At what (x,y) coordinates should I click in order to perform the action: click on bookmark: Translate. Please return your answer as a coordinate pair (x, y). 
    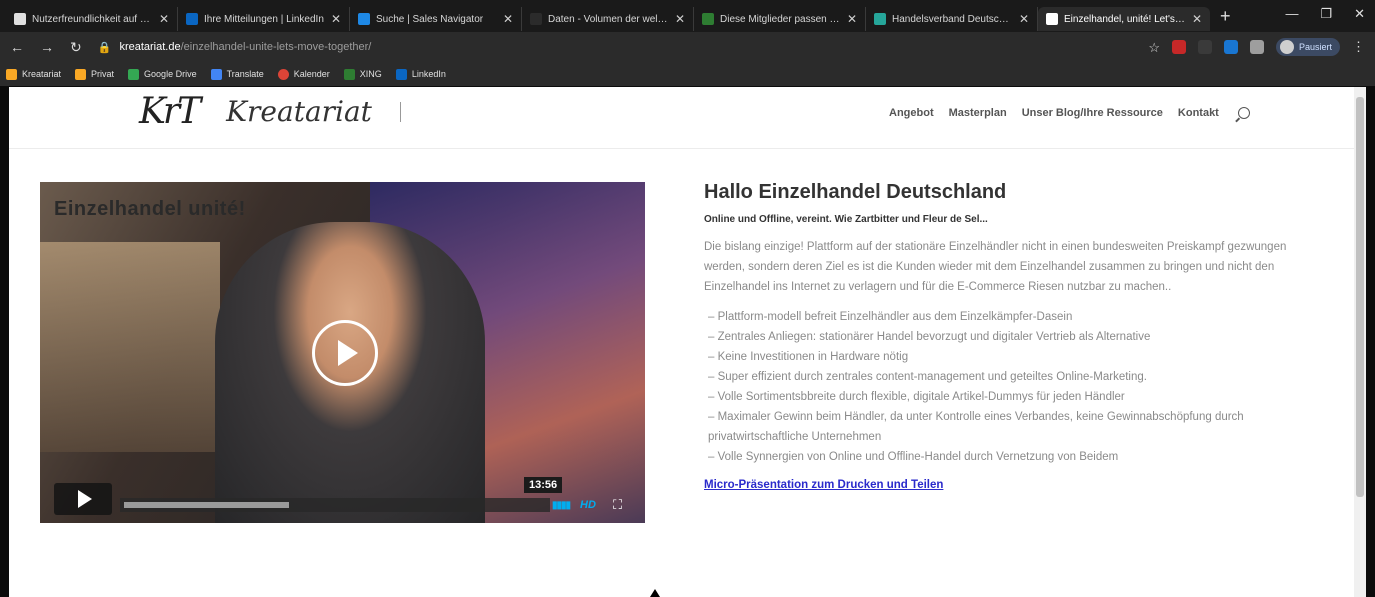
    Looking at the image, I should click on (237, 74).